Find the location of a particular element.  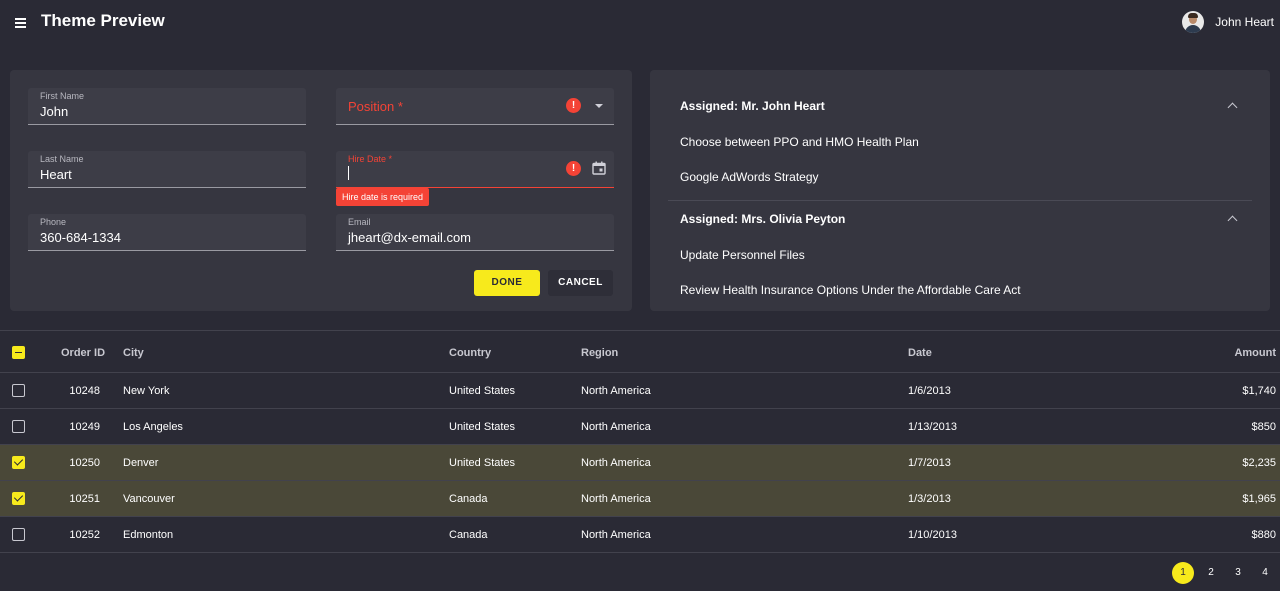

first-name-label: First Name is located at coordinates (62, 96).